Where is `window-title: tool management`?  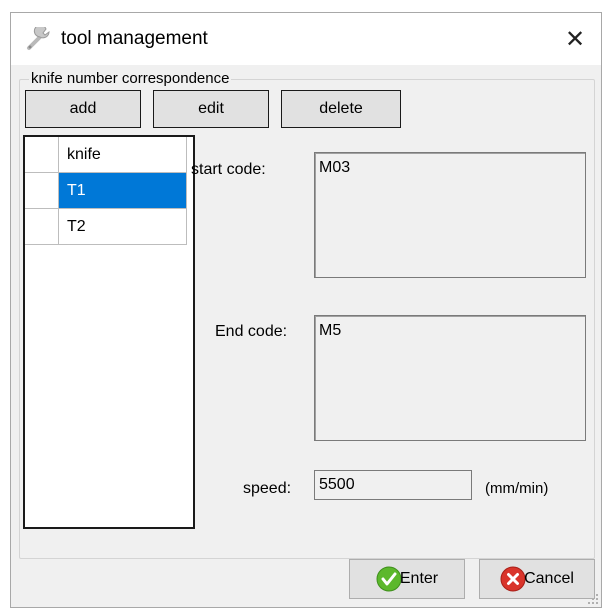 window-title: tool management is located at coordinates (134, 38).